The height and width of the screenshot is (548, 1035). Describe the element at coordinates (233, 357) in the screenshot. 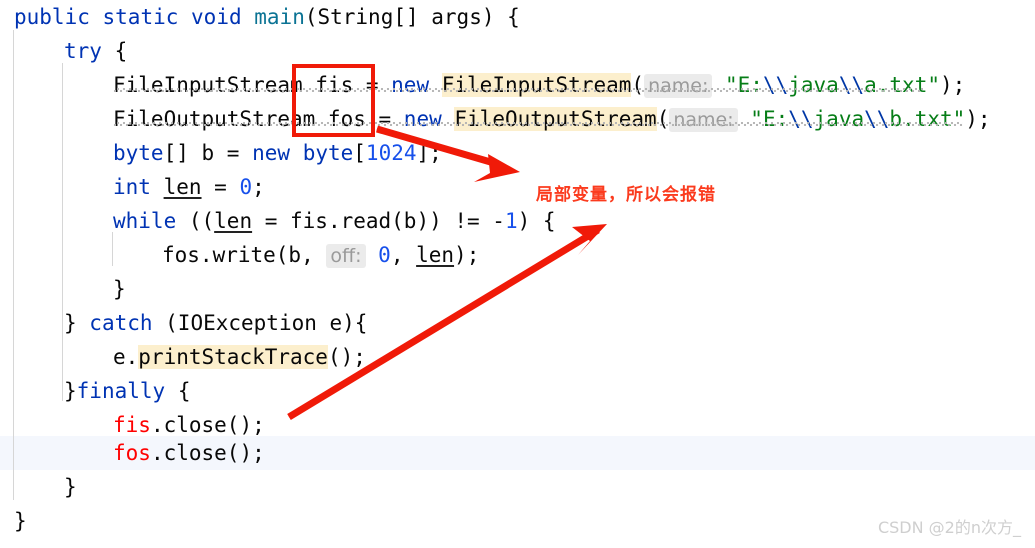

I see `code-token: printStackTrace` at that location.